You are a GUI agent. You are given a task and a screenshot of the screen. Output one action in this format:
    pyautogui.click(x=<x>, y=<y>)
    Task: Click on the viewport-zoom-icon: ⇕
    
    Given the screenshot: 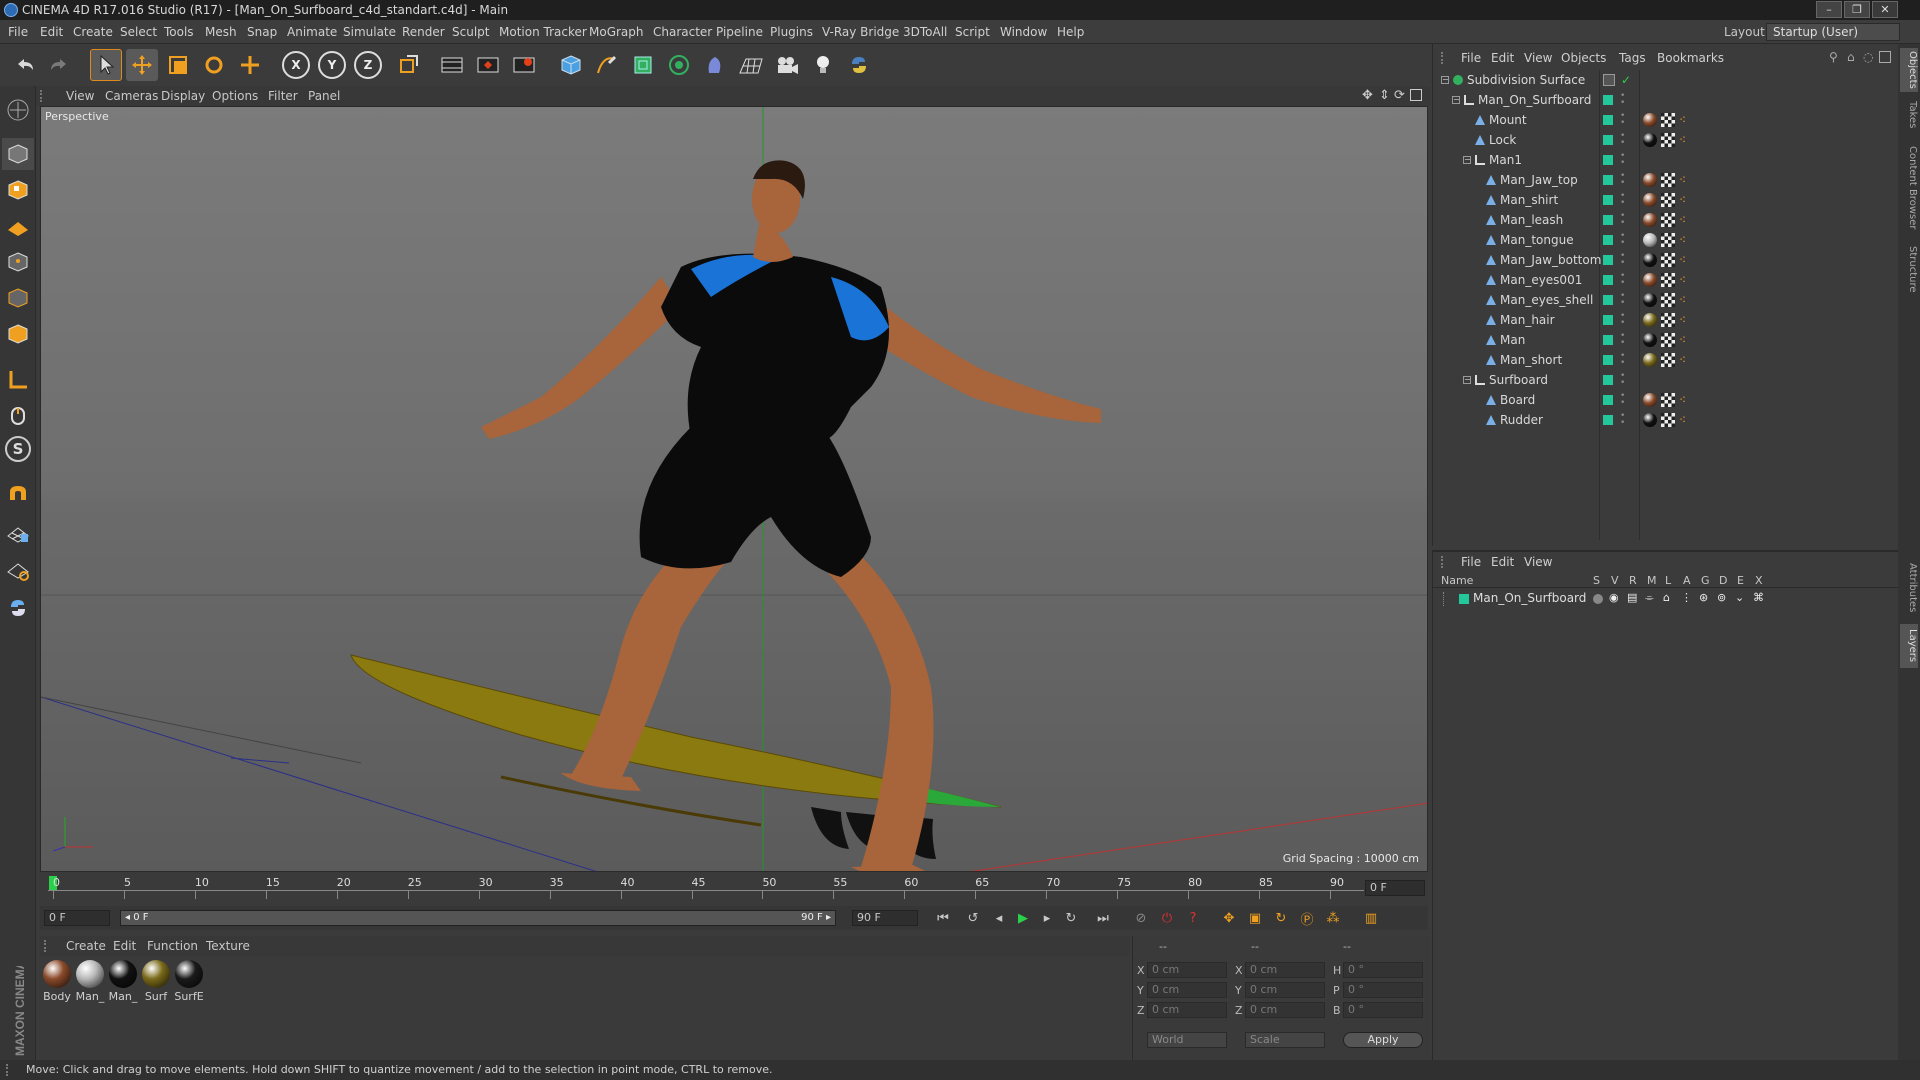 What is the action you would take?
    pyautogui.click(x=1384, y=95)
    